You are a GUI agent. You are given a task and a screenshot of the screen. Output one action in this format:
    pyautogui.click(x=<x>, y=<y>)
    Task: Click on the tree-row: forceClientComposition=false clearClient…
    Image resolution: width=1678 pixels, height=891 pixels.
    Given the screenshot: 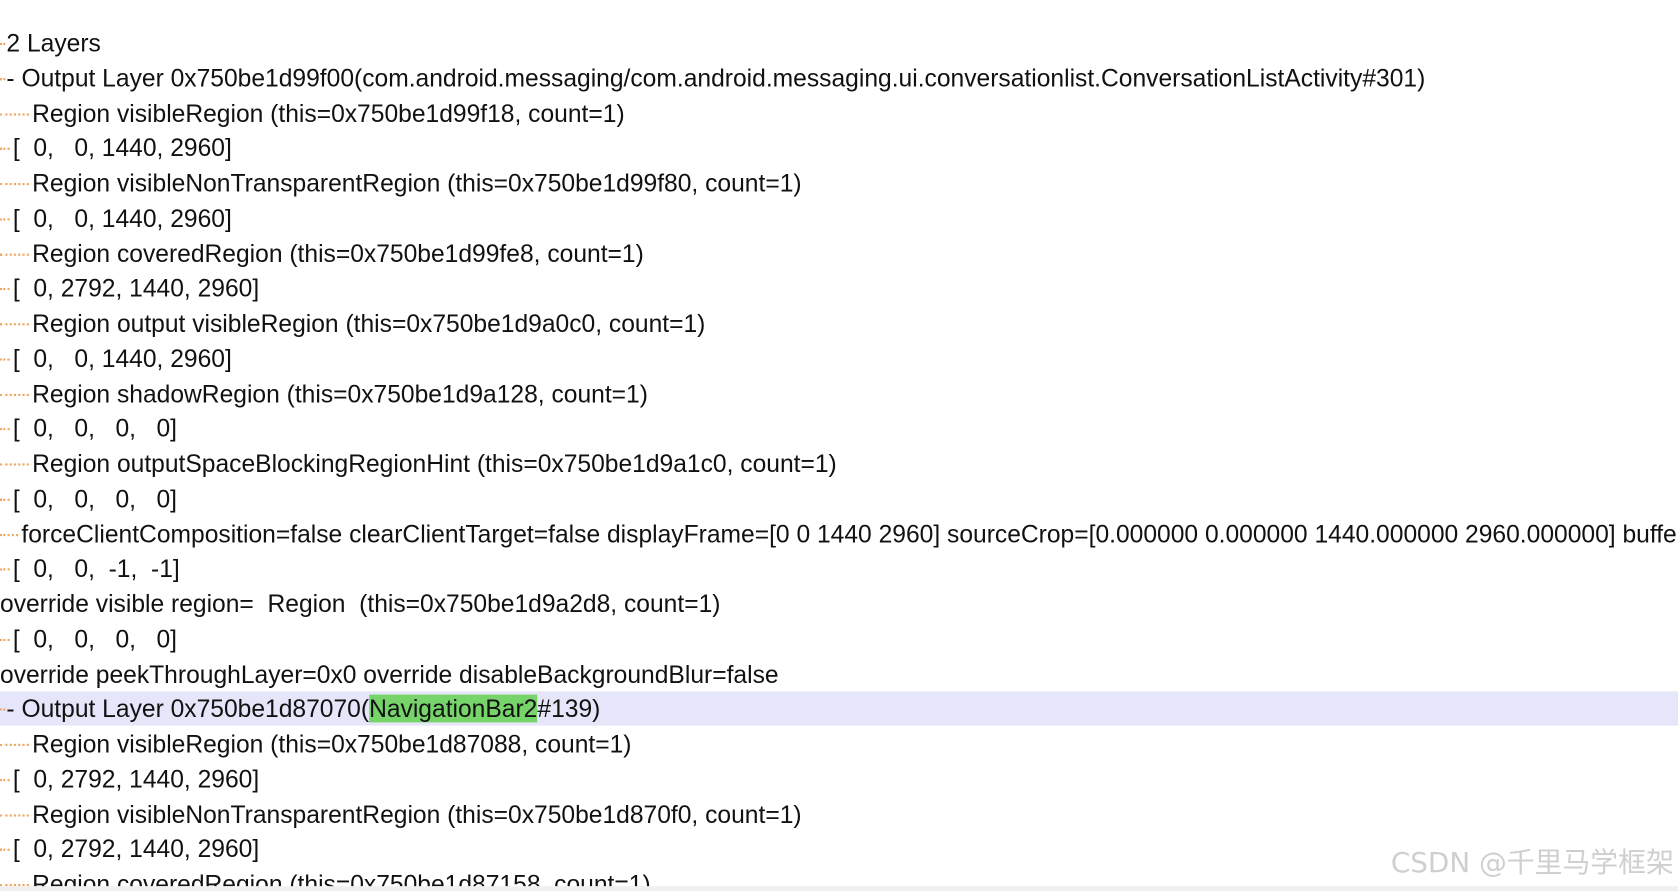 What is the action you would take?
    pyautogui.click(x=839, y=533)
    